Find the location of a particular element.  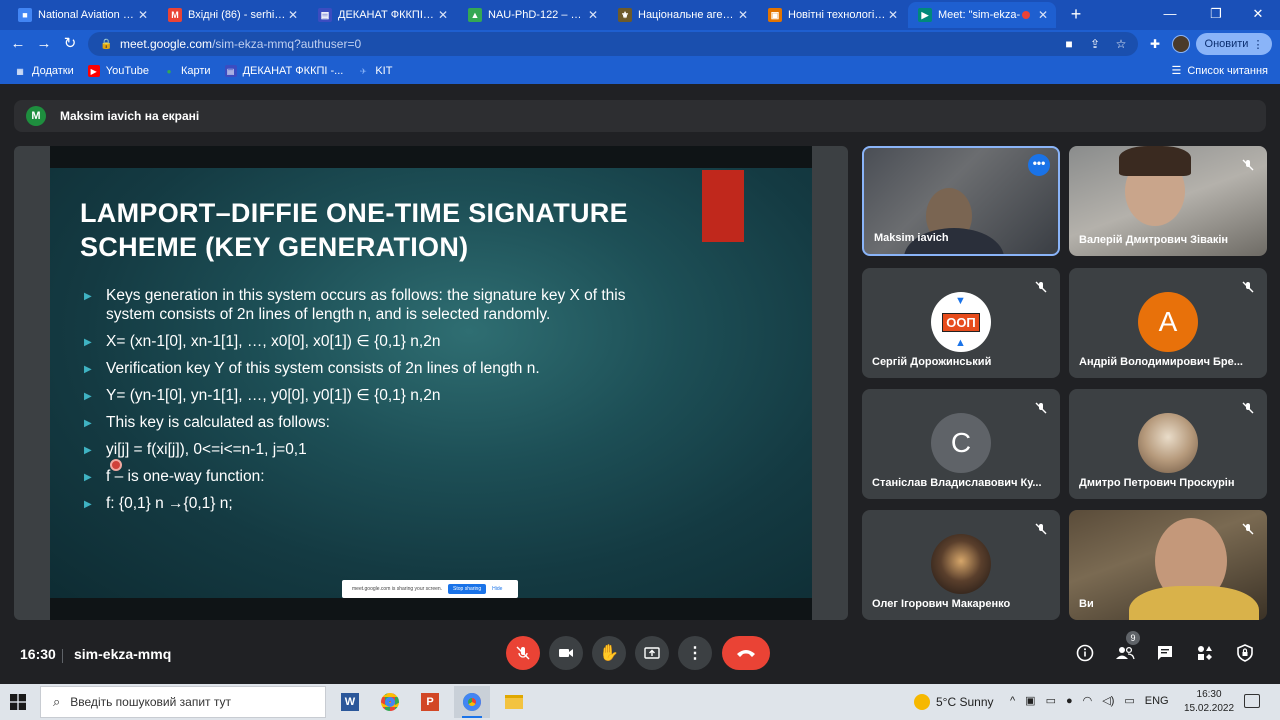

more-options-button: ⋮ is located at coordinates (695, 653).